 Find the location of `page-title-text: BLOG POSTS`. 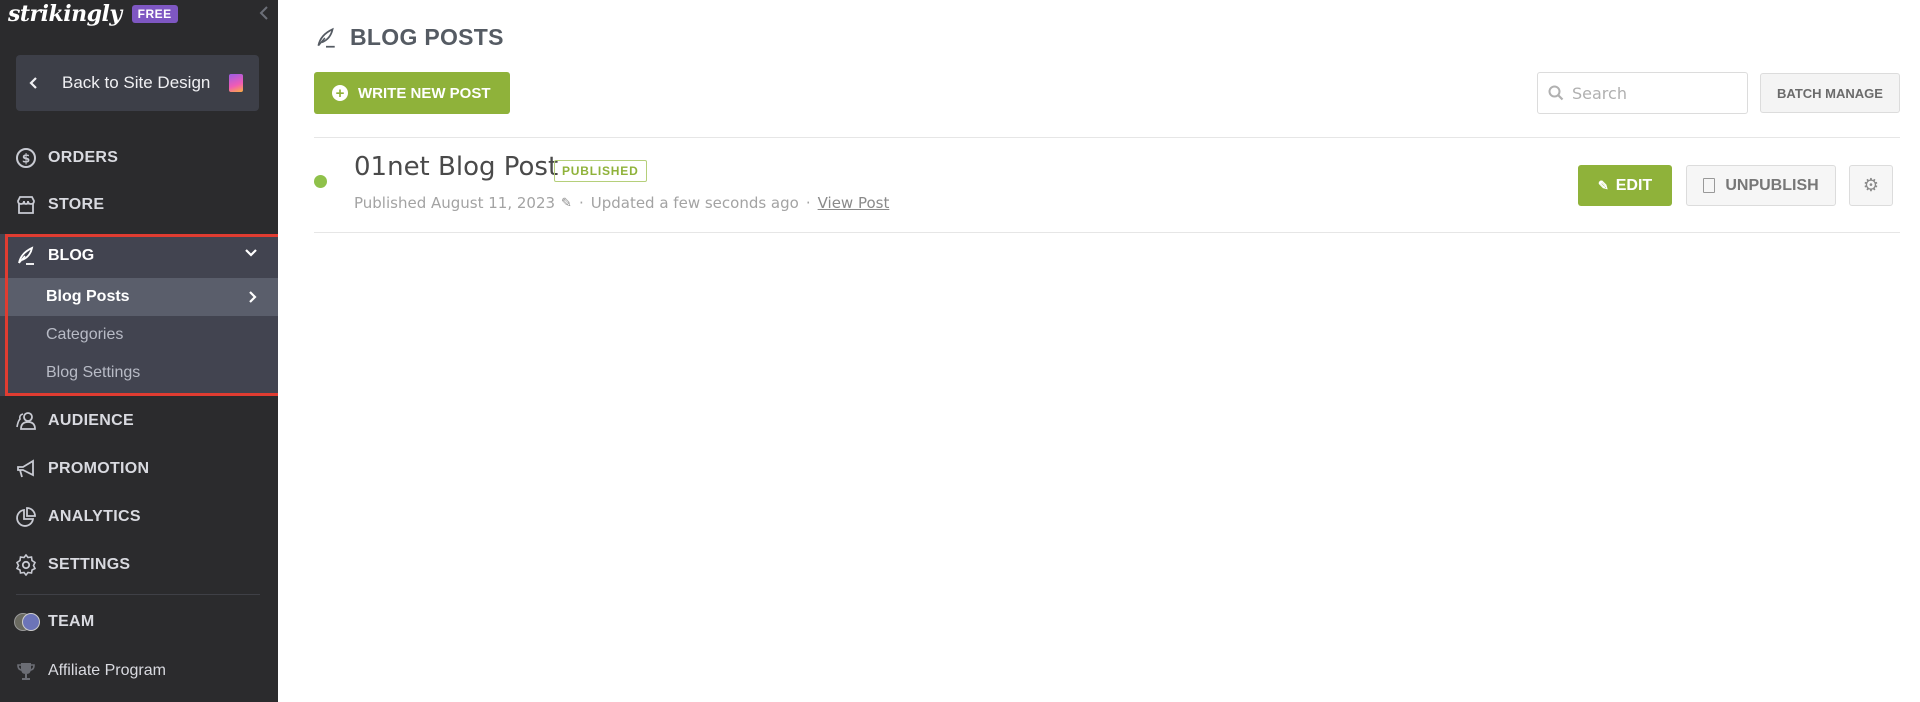

page-title-text: BLOG POSTS is located at coordinates (427, 37).